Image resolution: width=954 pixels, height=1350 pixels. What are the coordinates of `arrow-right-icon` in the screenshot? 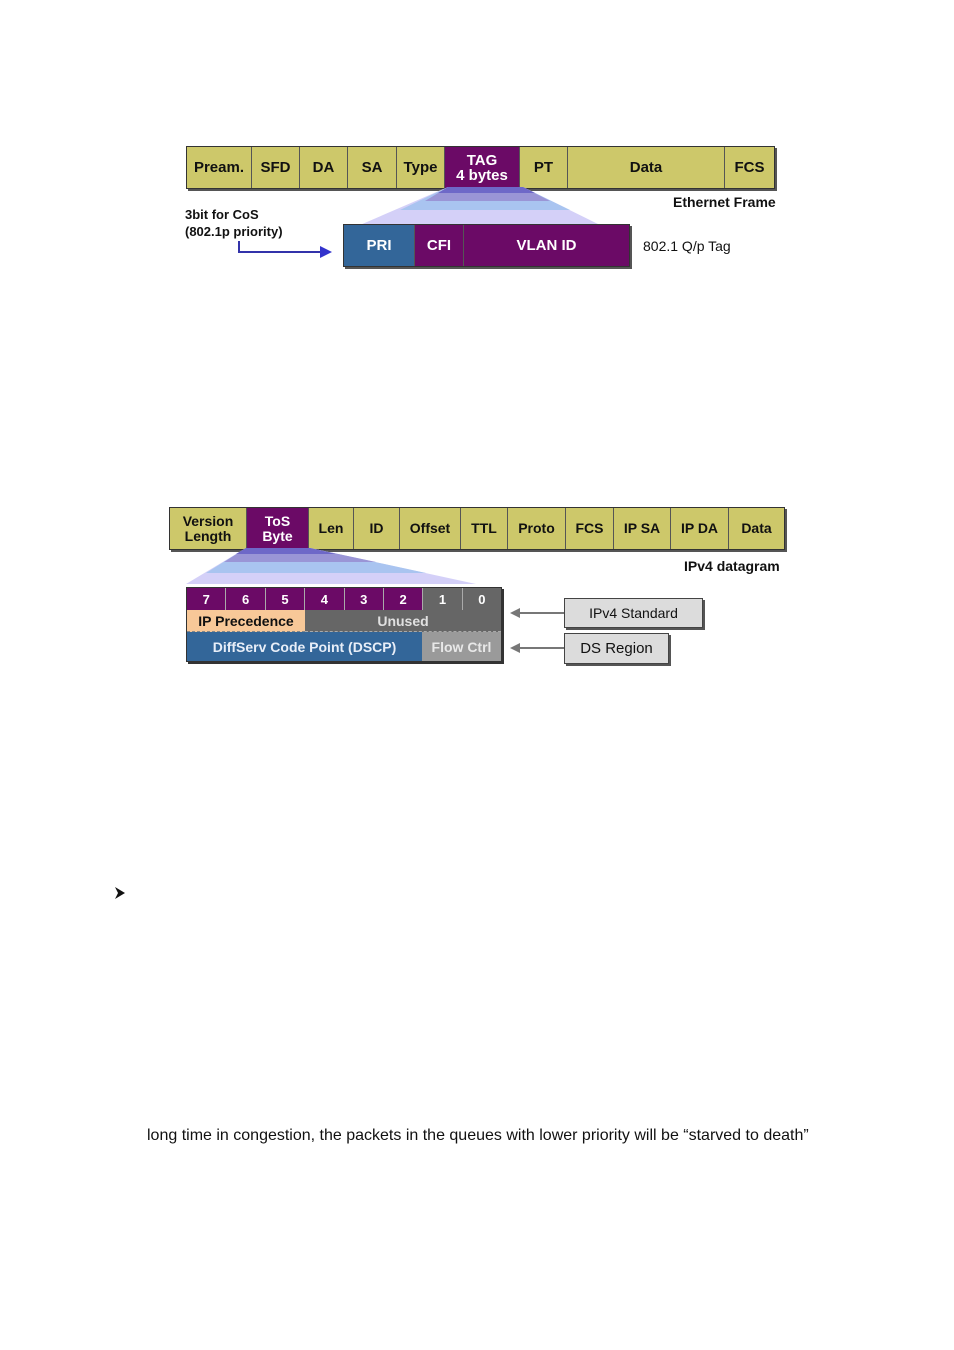 It's located at (285, 249).